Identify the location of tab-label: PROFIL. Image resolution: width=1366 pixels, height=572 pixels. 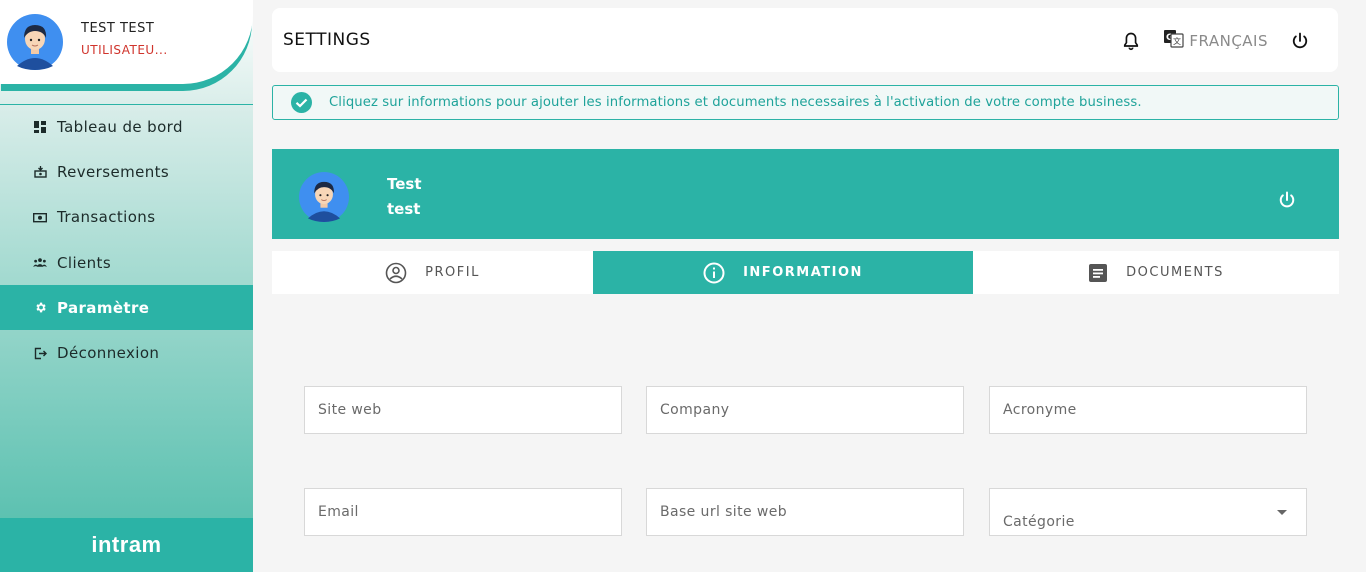
(452, 272).